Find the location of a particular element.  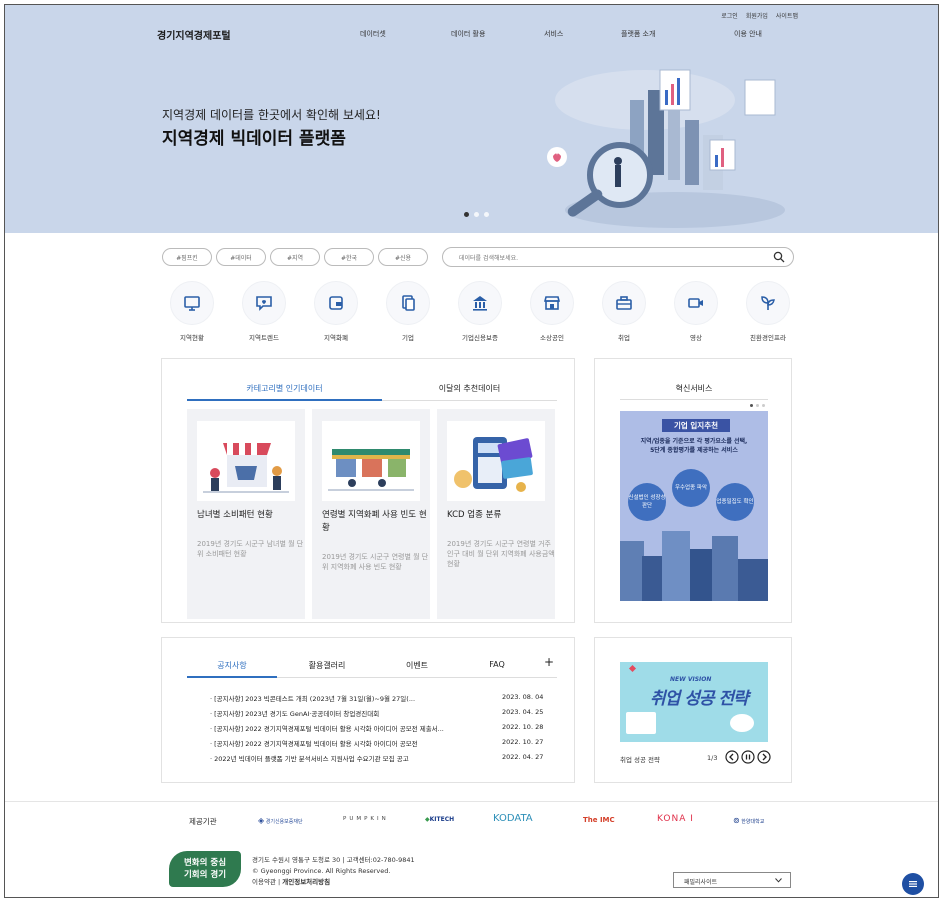

hashtag-chip: #지역 is located at coordinates (295, 257).